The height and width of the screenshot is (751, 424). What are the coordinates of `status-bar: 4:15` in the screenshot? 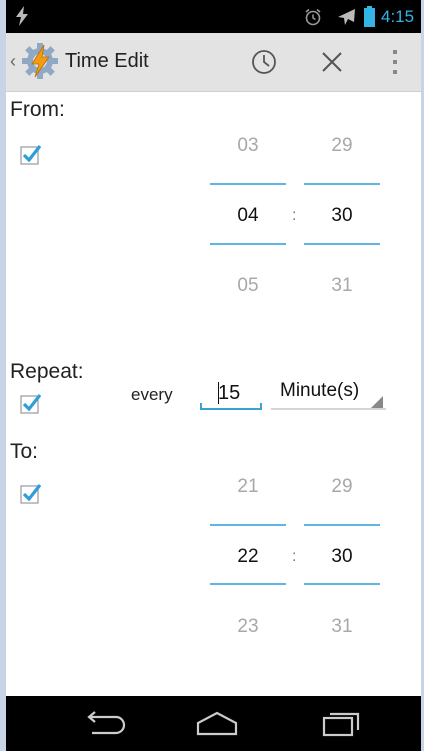 It's located at (213, 16).